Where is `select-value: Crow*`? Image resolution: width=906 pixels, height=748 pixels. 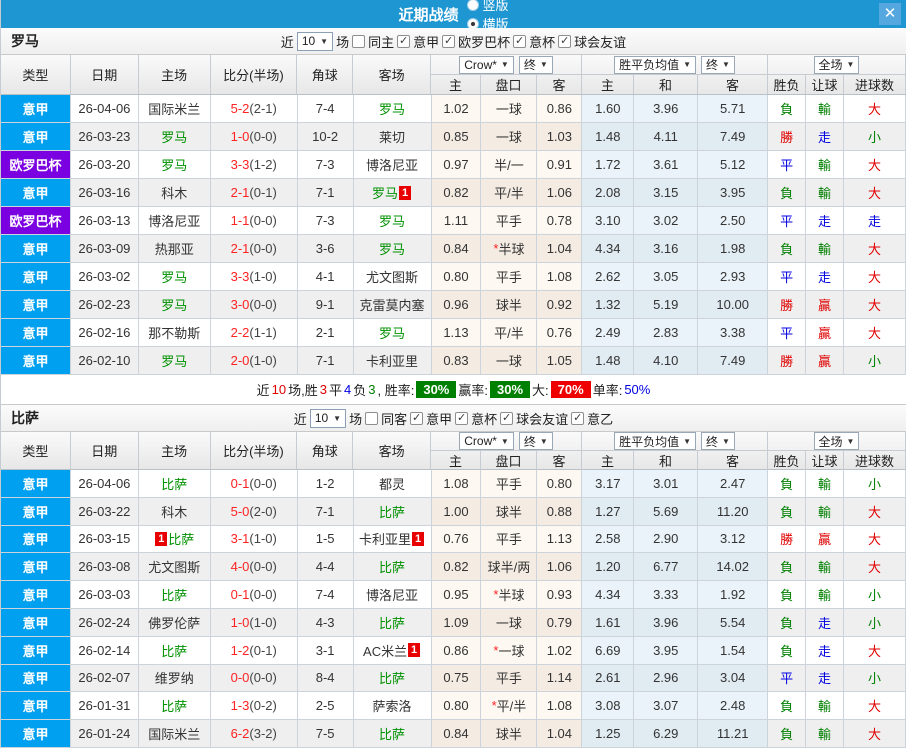
select-value: Crow* is located at coordinates (480, 64).